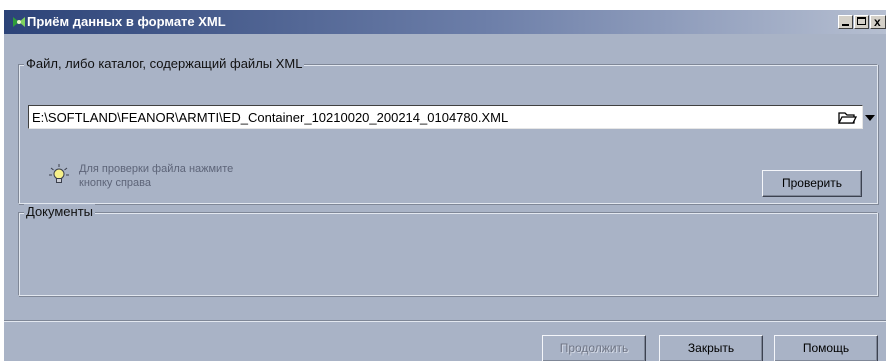 The image size is (886, 361). I want to click on check-button: Проверить, so click(812, 183).